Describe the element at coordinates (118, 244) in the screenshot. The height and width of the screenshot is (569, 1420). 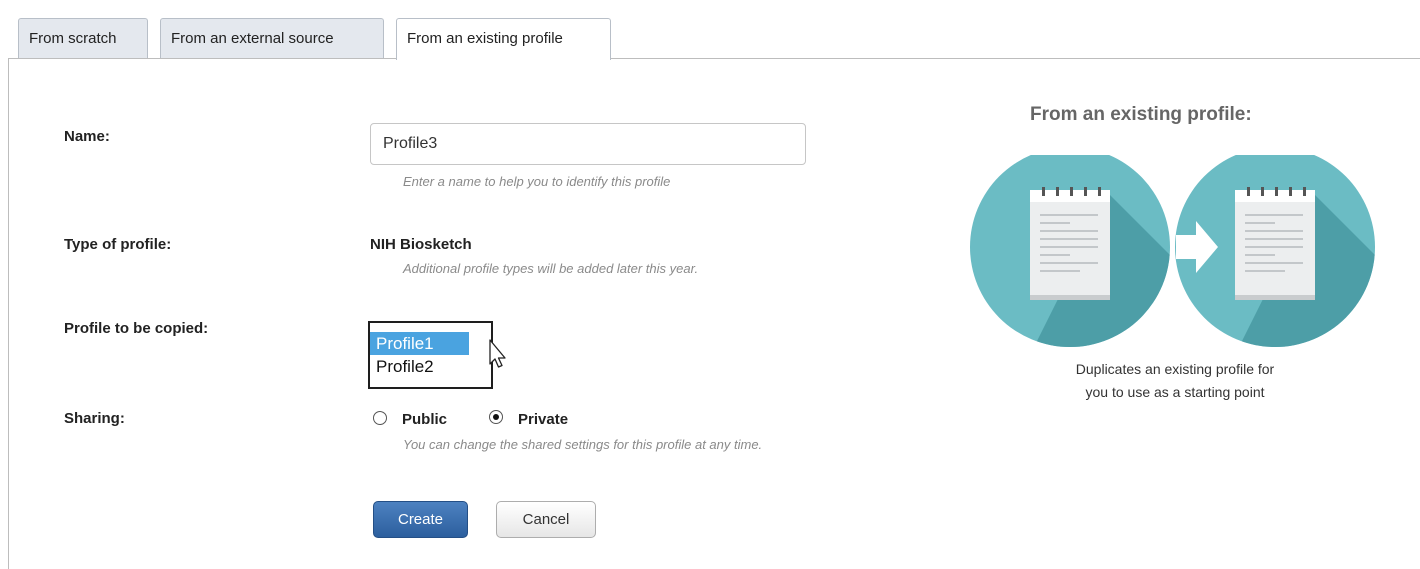
I see `type-of-profile-label: Type of profile:` at that location.